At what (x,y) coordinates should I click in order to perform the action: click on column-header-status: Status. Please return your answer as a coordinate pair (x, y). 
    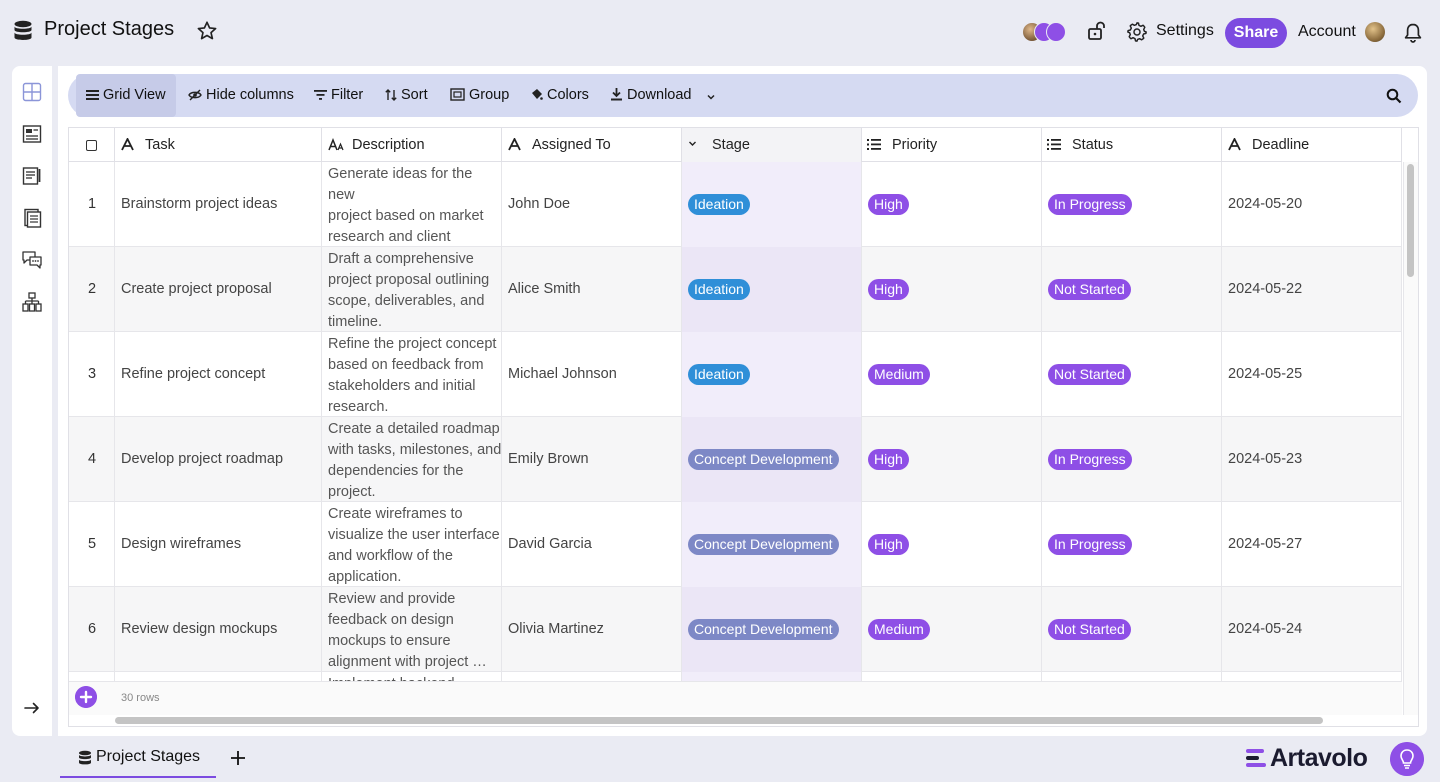
    Looking at the image, I should click on (1132, 145).